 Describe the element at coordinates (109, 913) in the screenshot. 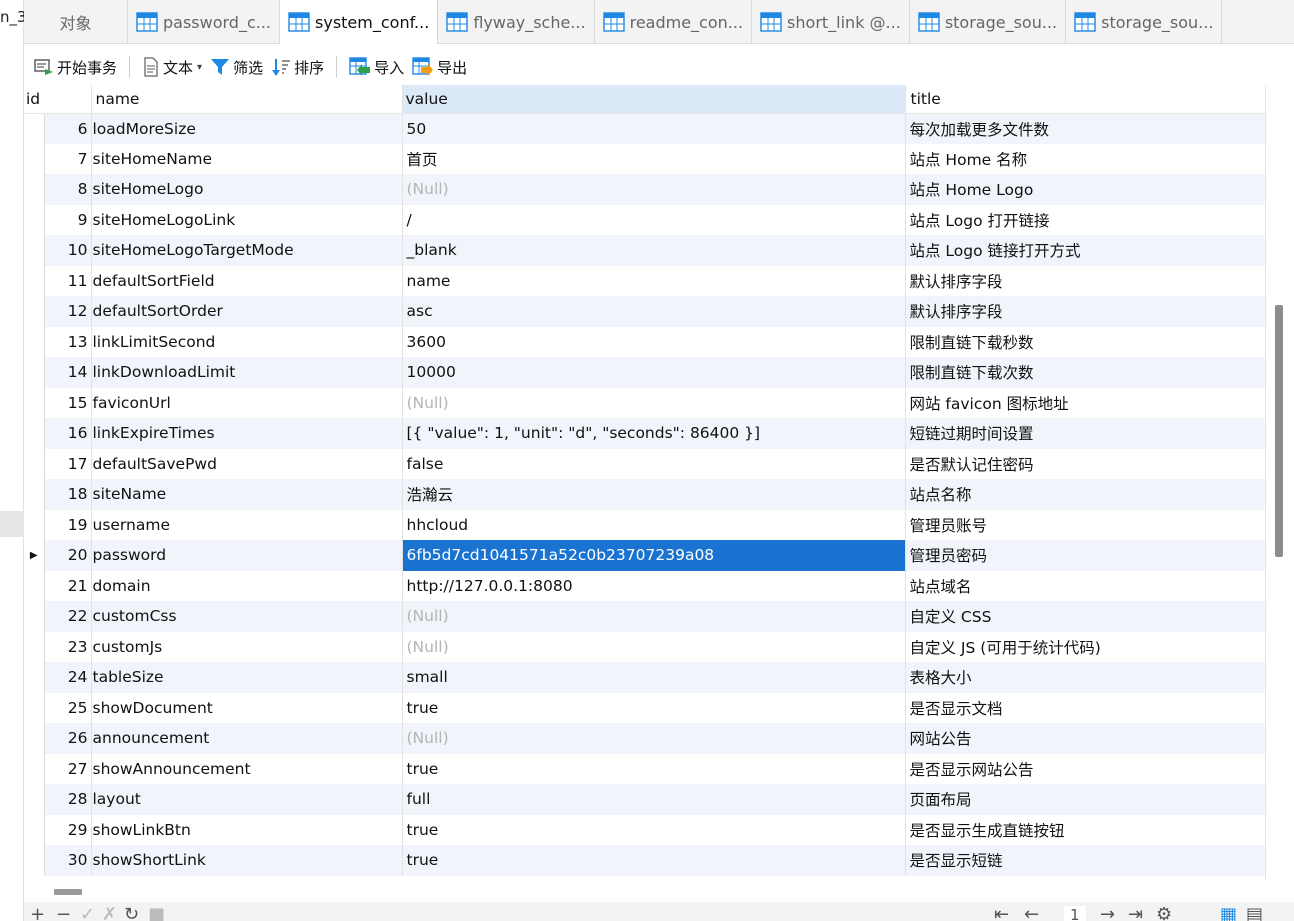

I see `discard-changes-icon: ✗` at that location.